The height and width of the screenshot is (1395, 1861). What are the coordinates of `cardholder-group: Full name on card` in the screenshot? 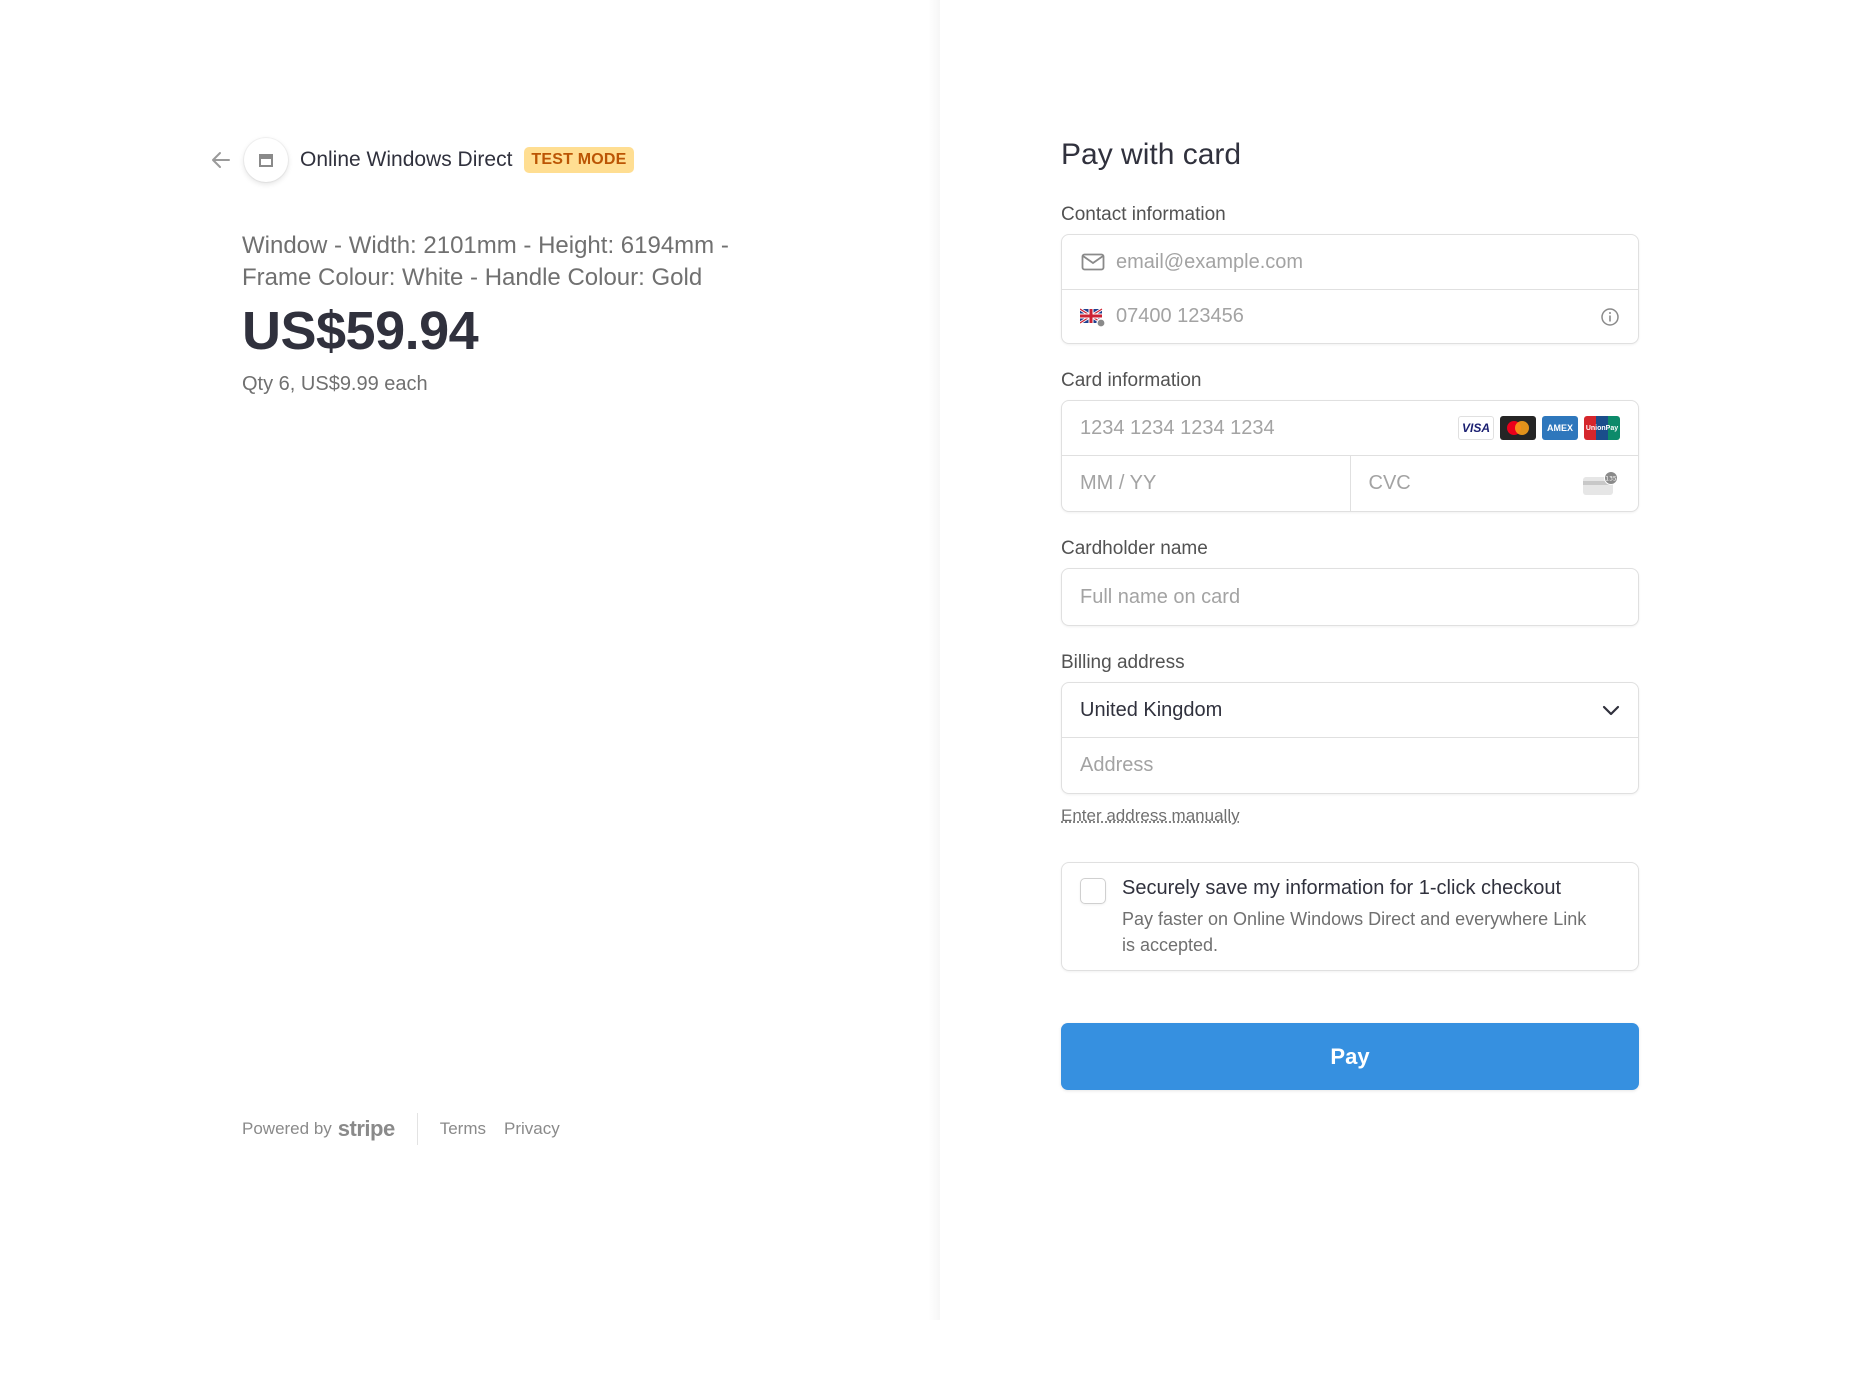 It's located at (1350, 597).